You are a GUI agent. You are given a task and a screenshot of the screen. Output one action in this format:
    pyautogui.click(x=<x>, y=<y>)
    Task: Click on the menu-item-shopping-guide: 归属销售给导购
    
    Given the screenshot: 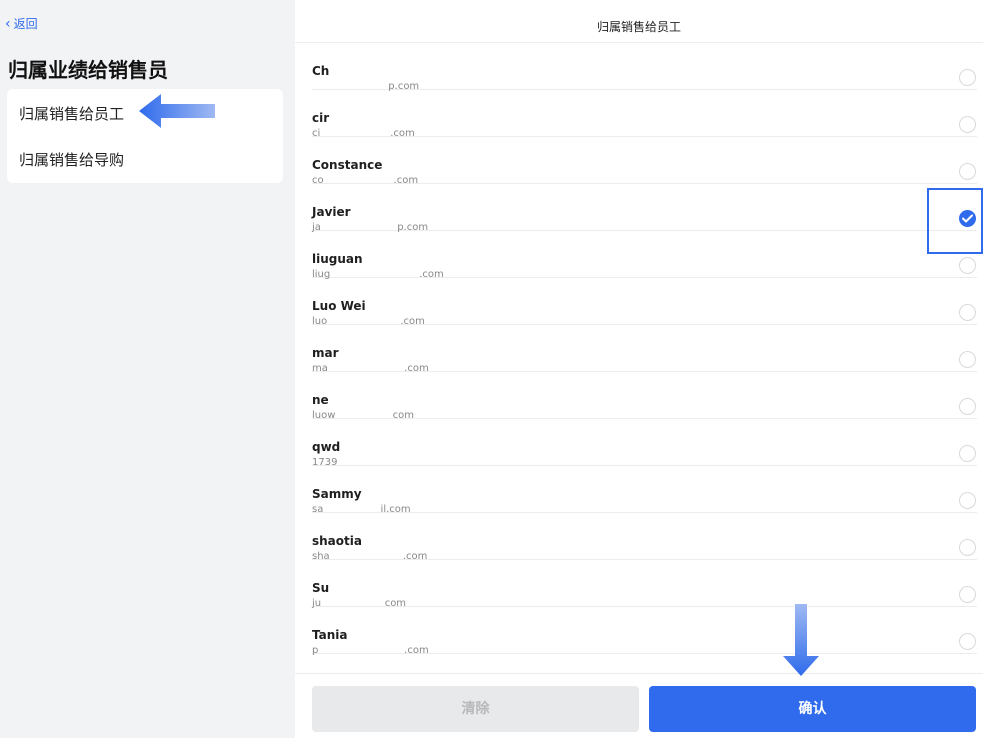 What is the action you would take?
    pyautogui.click(x=71, y=159)
    